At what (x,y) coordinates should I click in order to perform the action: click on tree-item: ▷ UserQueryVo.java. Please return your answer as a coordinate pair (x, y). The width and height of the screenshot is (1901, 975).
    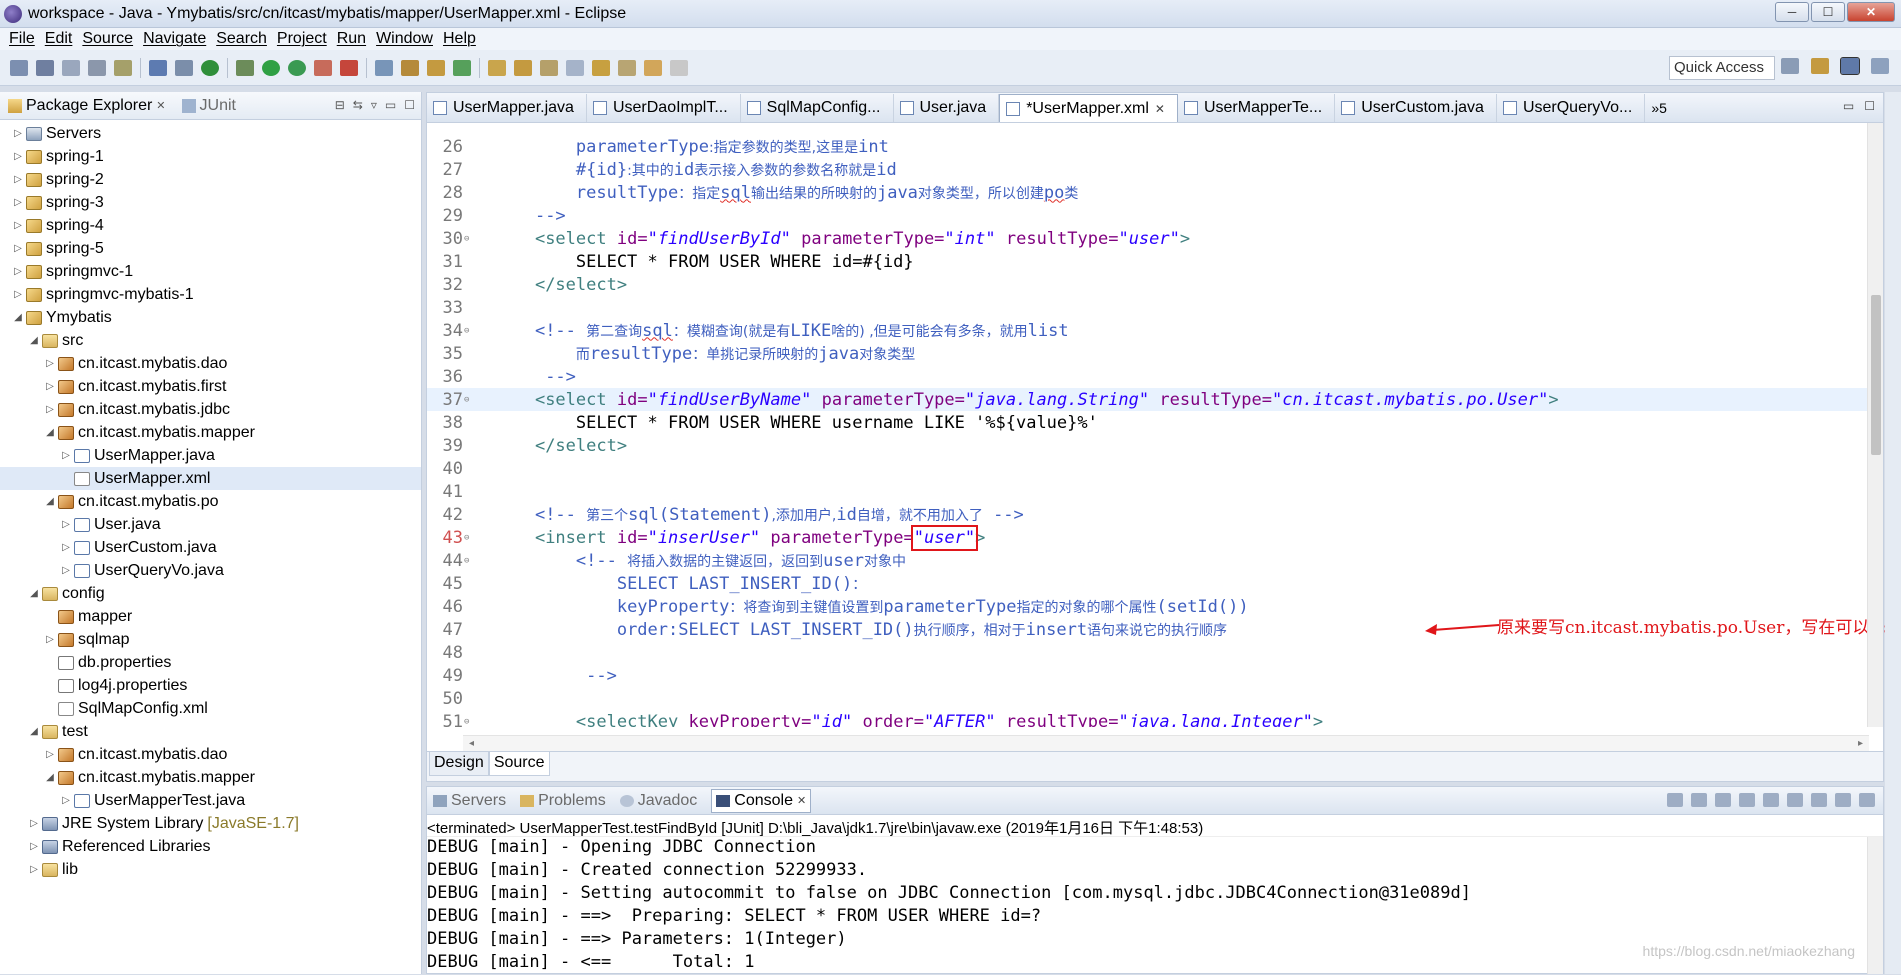
    Looking at the image, I should click on (210, 570).